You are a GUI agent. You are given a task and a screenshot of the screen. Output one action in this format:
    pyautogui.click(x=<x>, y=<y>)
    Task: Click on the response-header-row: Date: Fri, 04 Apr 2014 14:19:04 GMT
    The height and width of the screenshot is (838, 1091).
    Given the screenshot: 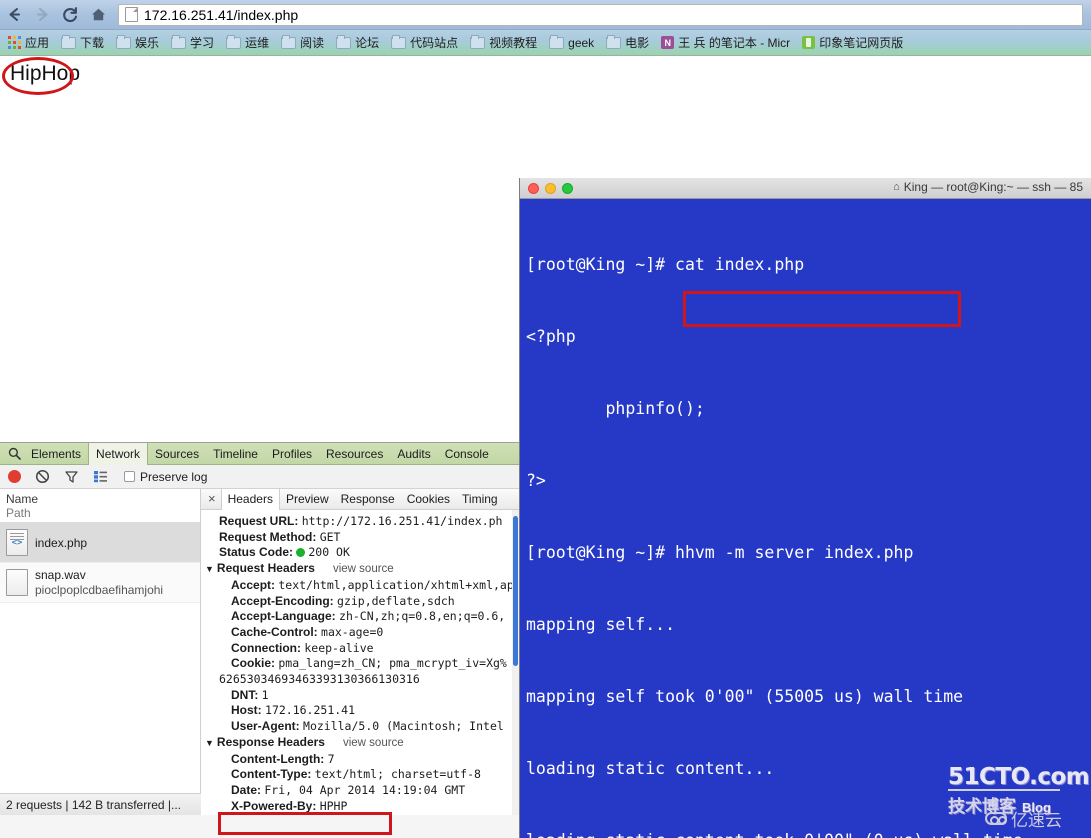 What is the action you would take?
    pyautogui.click(x=360, y=791)
    